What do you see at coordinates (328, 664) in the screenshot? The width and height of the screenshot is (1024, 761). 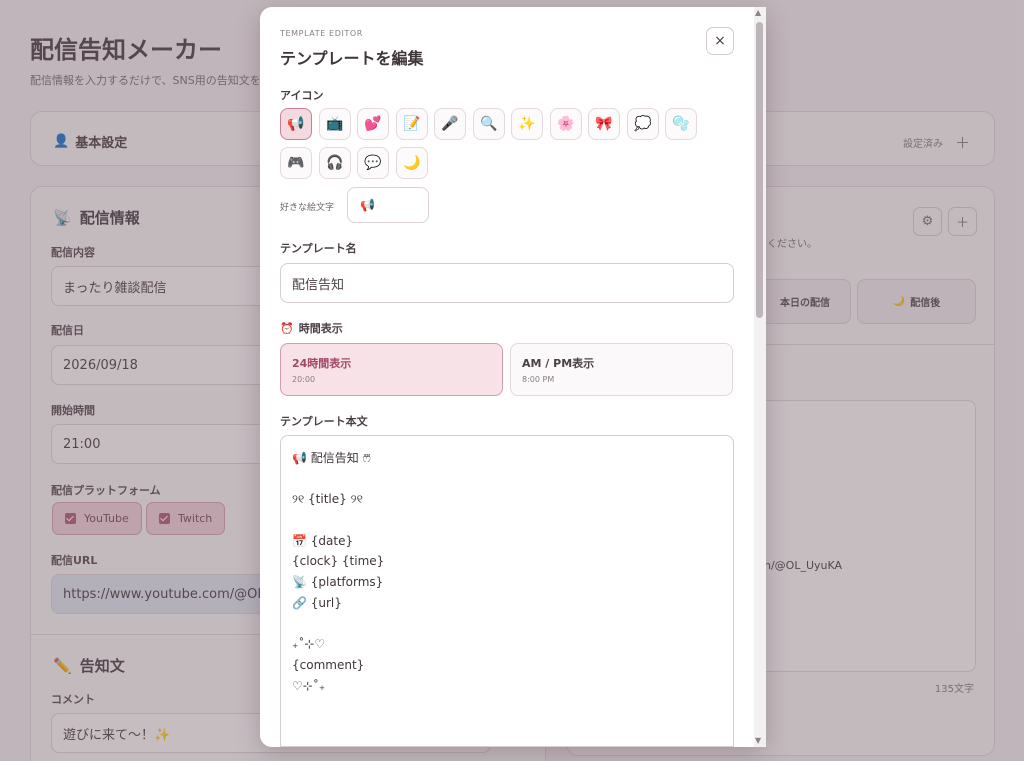 I see `template-line: {comment}` at bounding box center [328, 664].